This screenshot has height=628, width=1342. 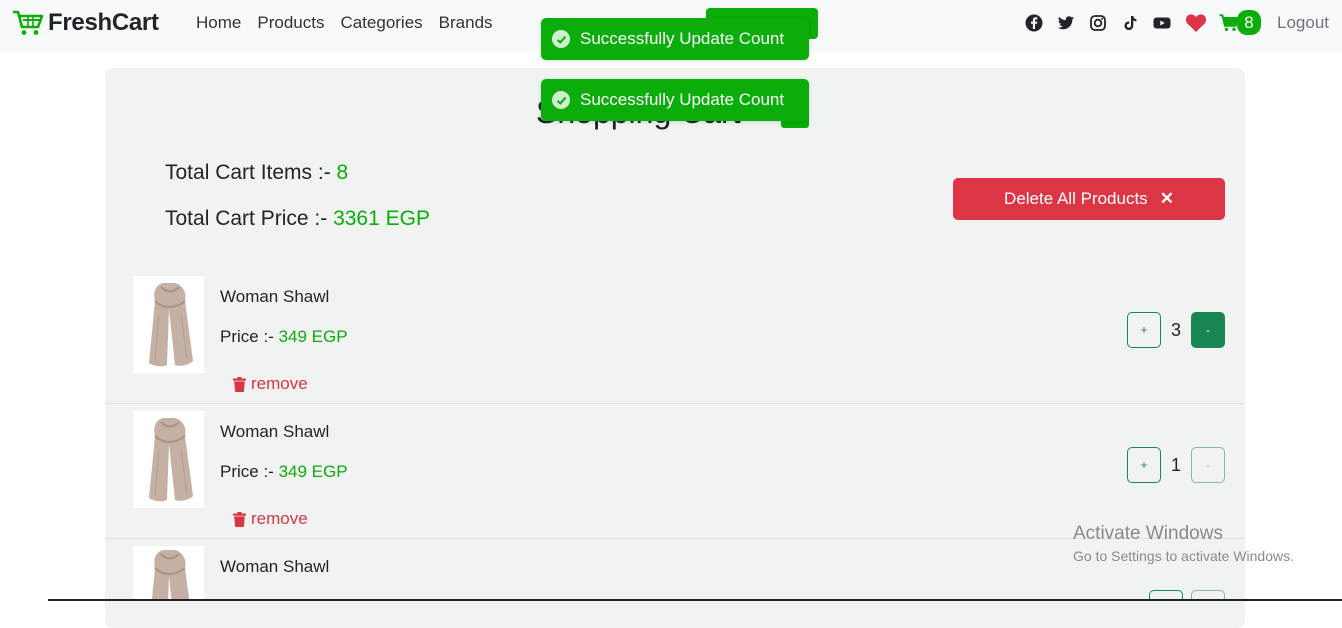 What do you see at coordinates (1196, 23) in the screenshot?
I see `heart-icon` at bounding box center [1196, 23].